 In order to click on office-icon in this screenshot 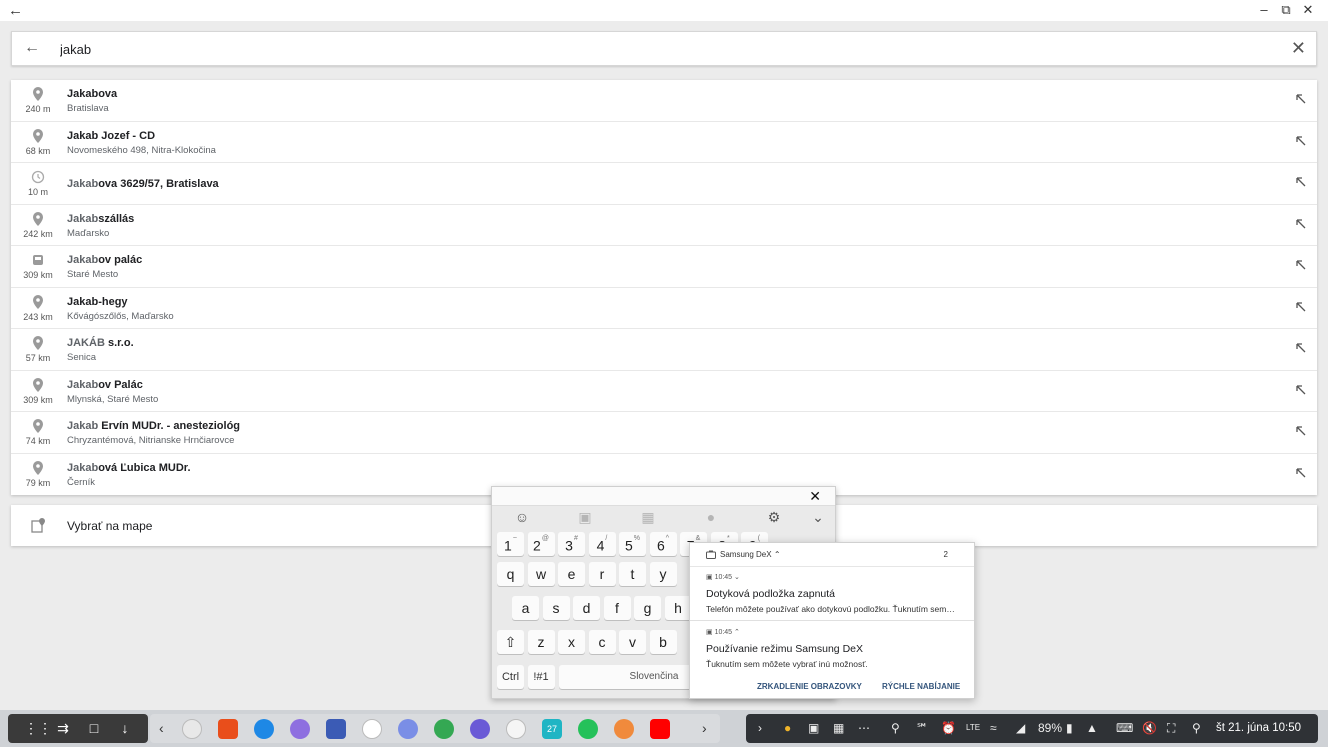, I will do `click(228, 729)`.